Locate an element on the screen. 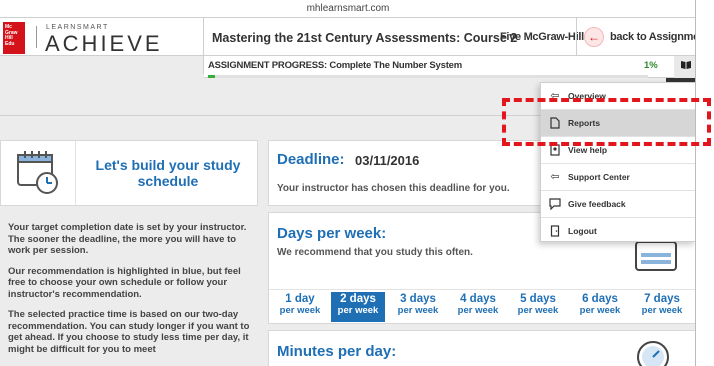 This screenshot has width=714, height=366. menu-item-view-help: View help is located at coordinates (618, 150).